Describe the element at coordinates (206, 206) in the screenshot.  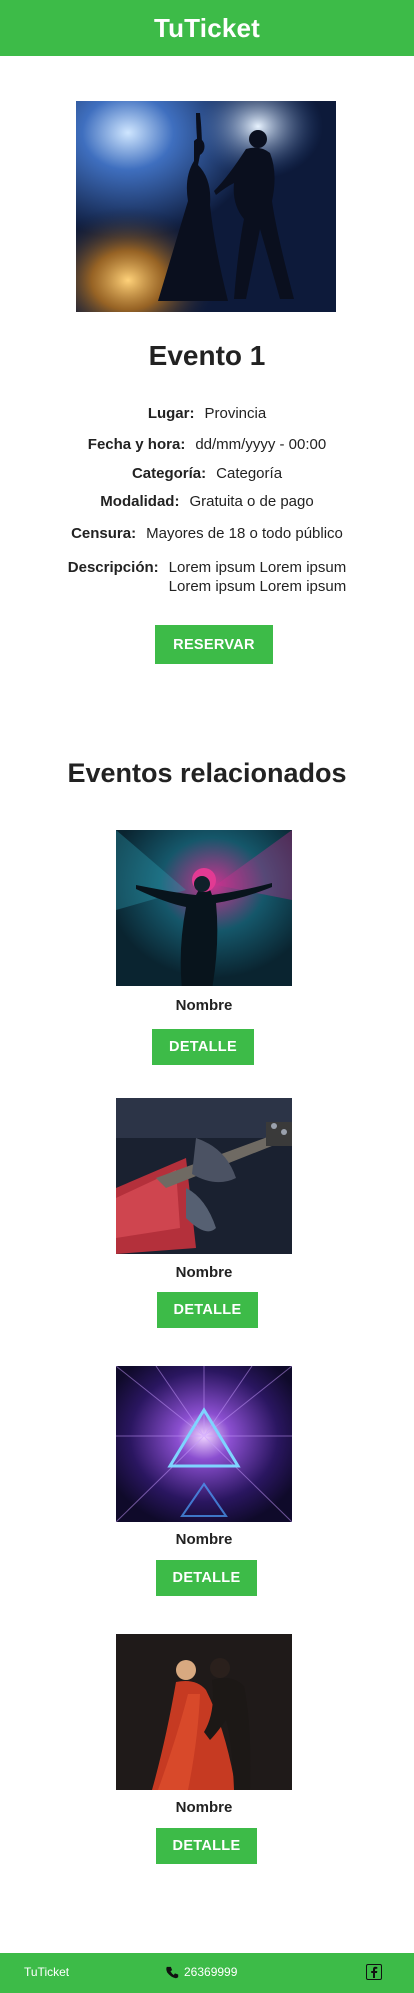
I see `event-hero-image` at that location.